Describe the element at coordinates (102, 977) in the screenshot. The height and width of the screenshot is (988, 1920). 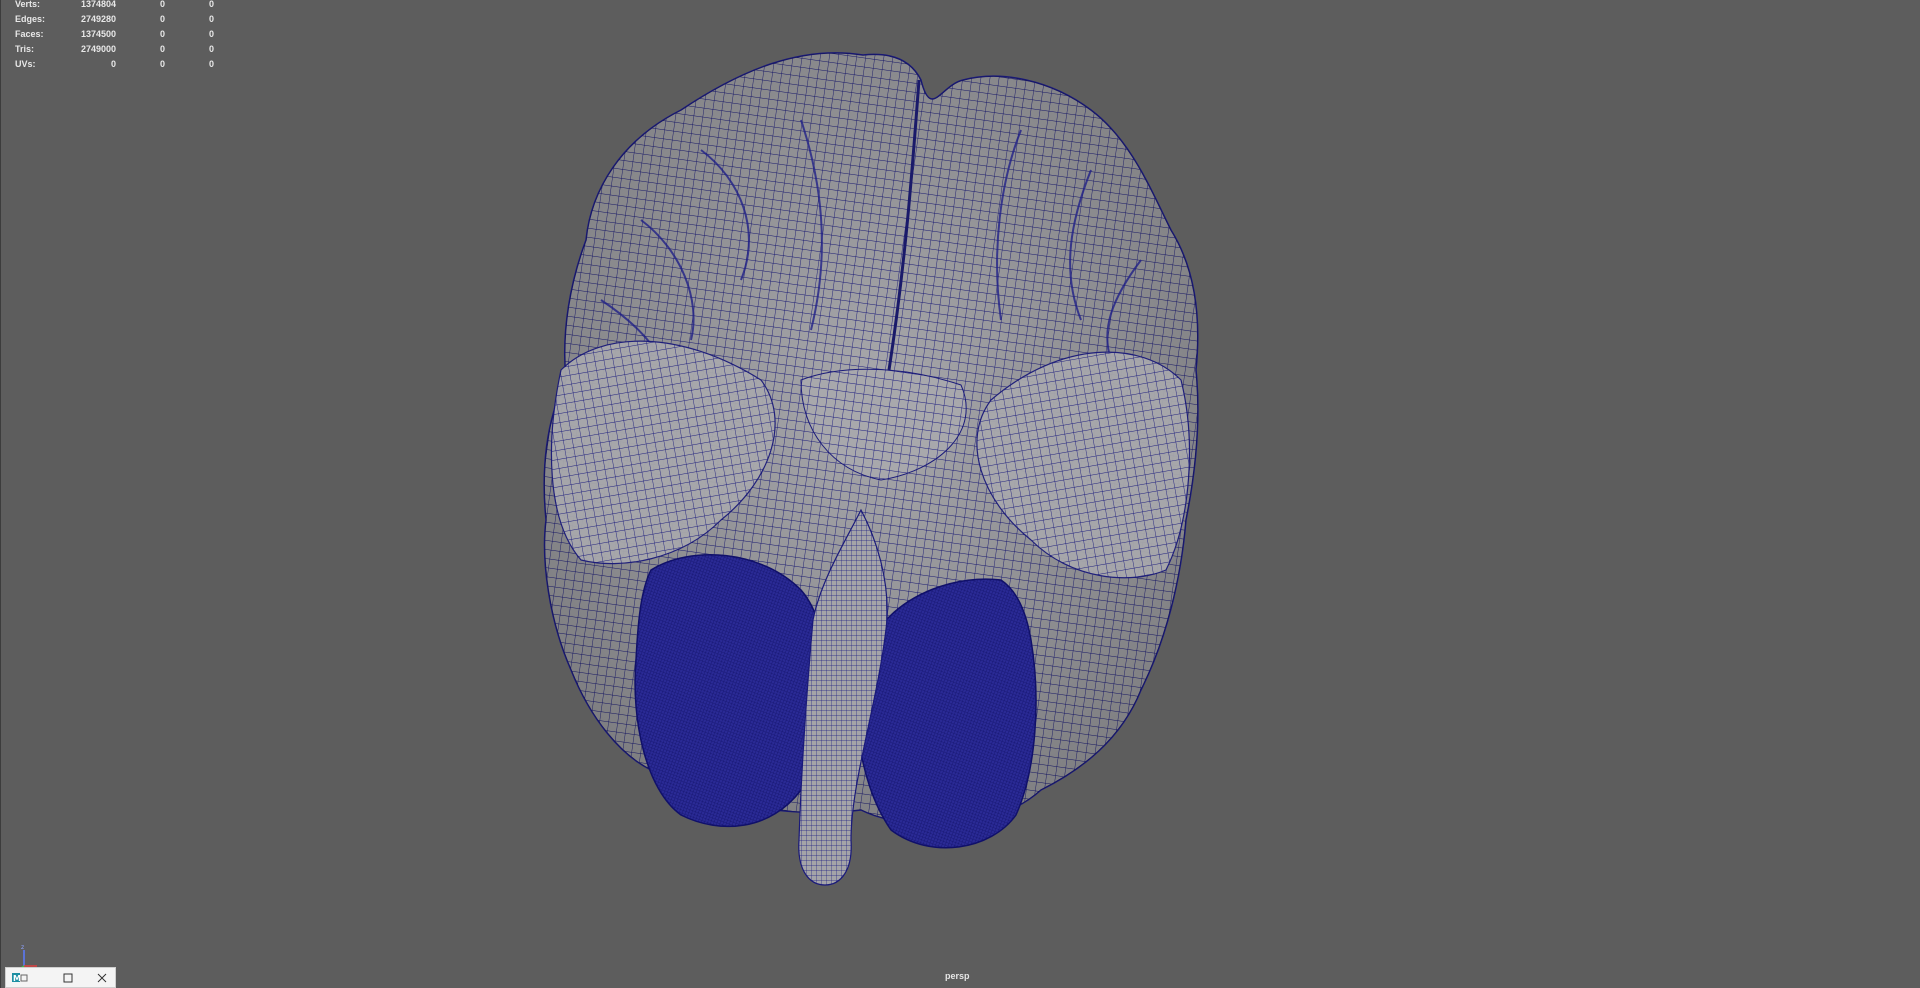
I see `close-icon` at that location.